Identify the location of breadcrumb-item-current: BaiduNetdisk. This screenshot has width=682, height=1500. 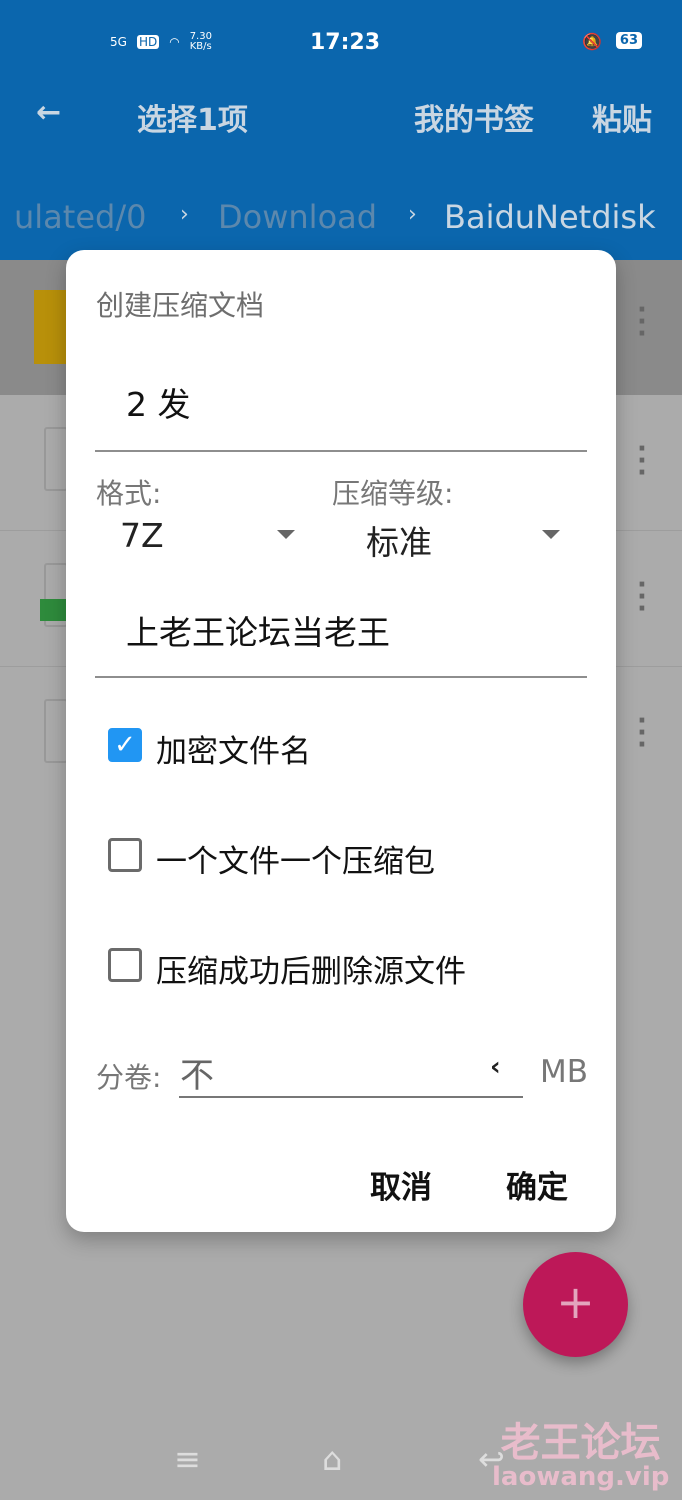
(550, 217).